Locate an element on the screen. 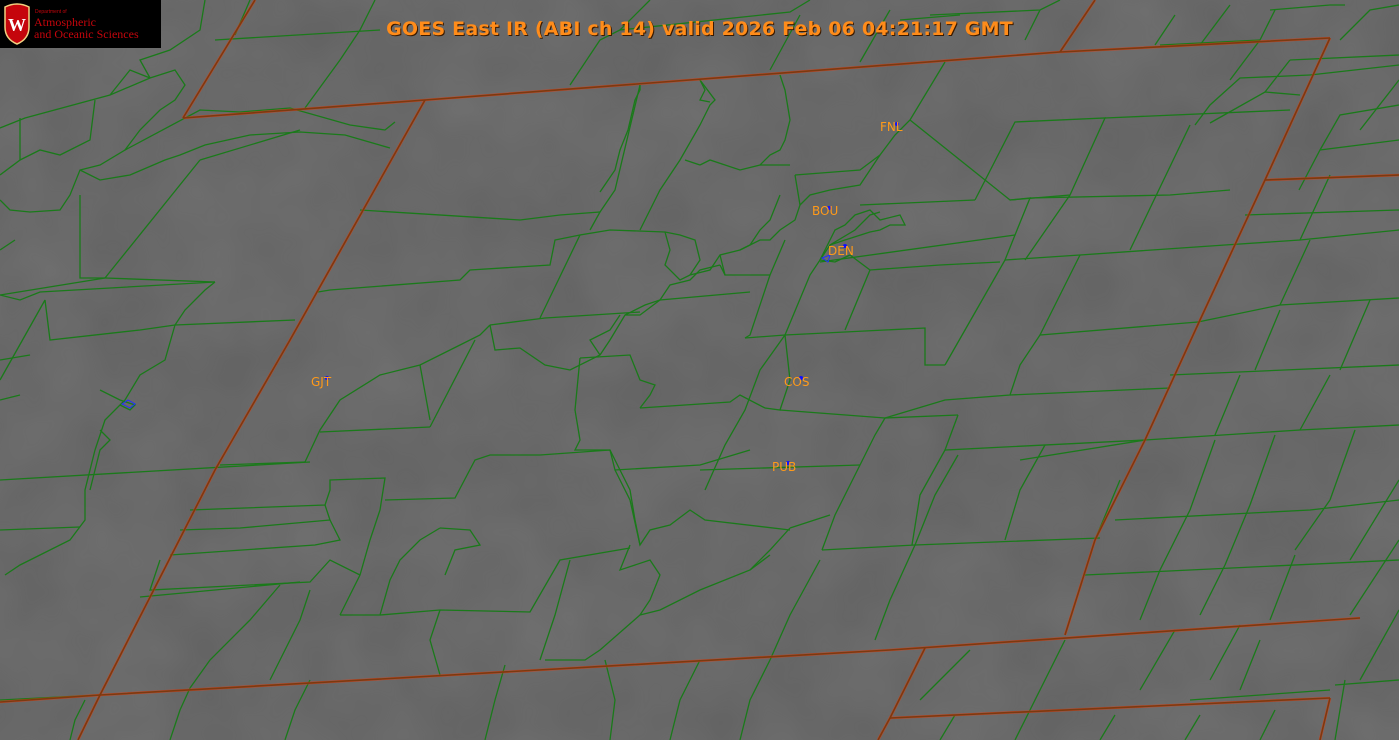 The image size is (1399, 740). station-den: DEN is located at coordinates (841, 251).